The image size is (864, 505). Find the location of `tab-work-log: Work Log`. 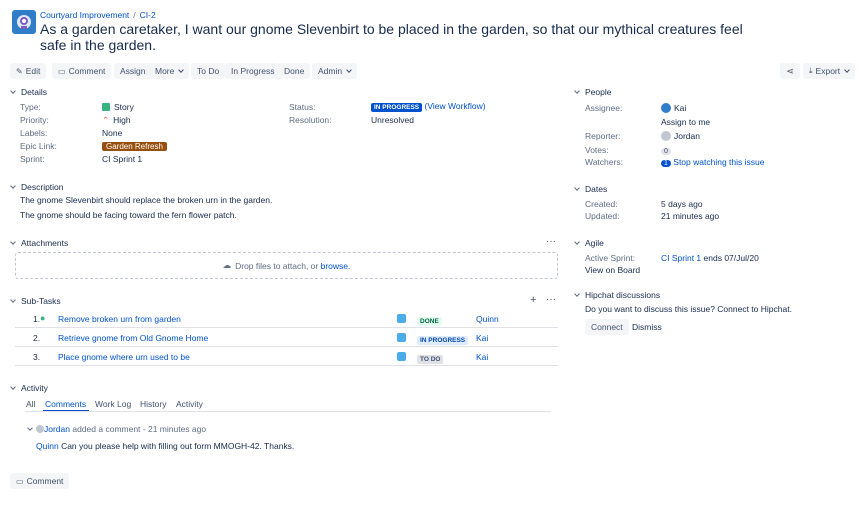

tab-work-log: Work Log is located at coordinates (113, 404).